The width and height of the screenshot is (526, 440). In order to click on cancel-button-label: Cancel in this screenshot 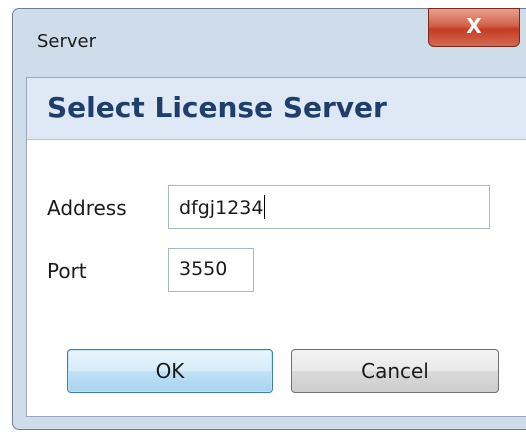, I will do `click(395, 371)`.